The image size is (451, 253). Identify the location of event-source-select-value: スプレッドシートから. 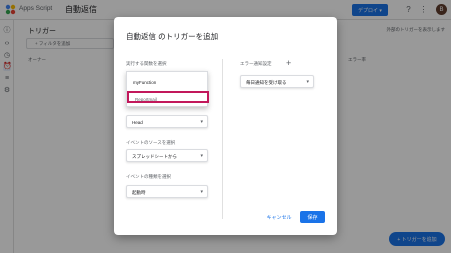
(154, 156).